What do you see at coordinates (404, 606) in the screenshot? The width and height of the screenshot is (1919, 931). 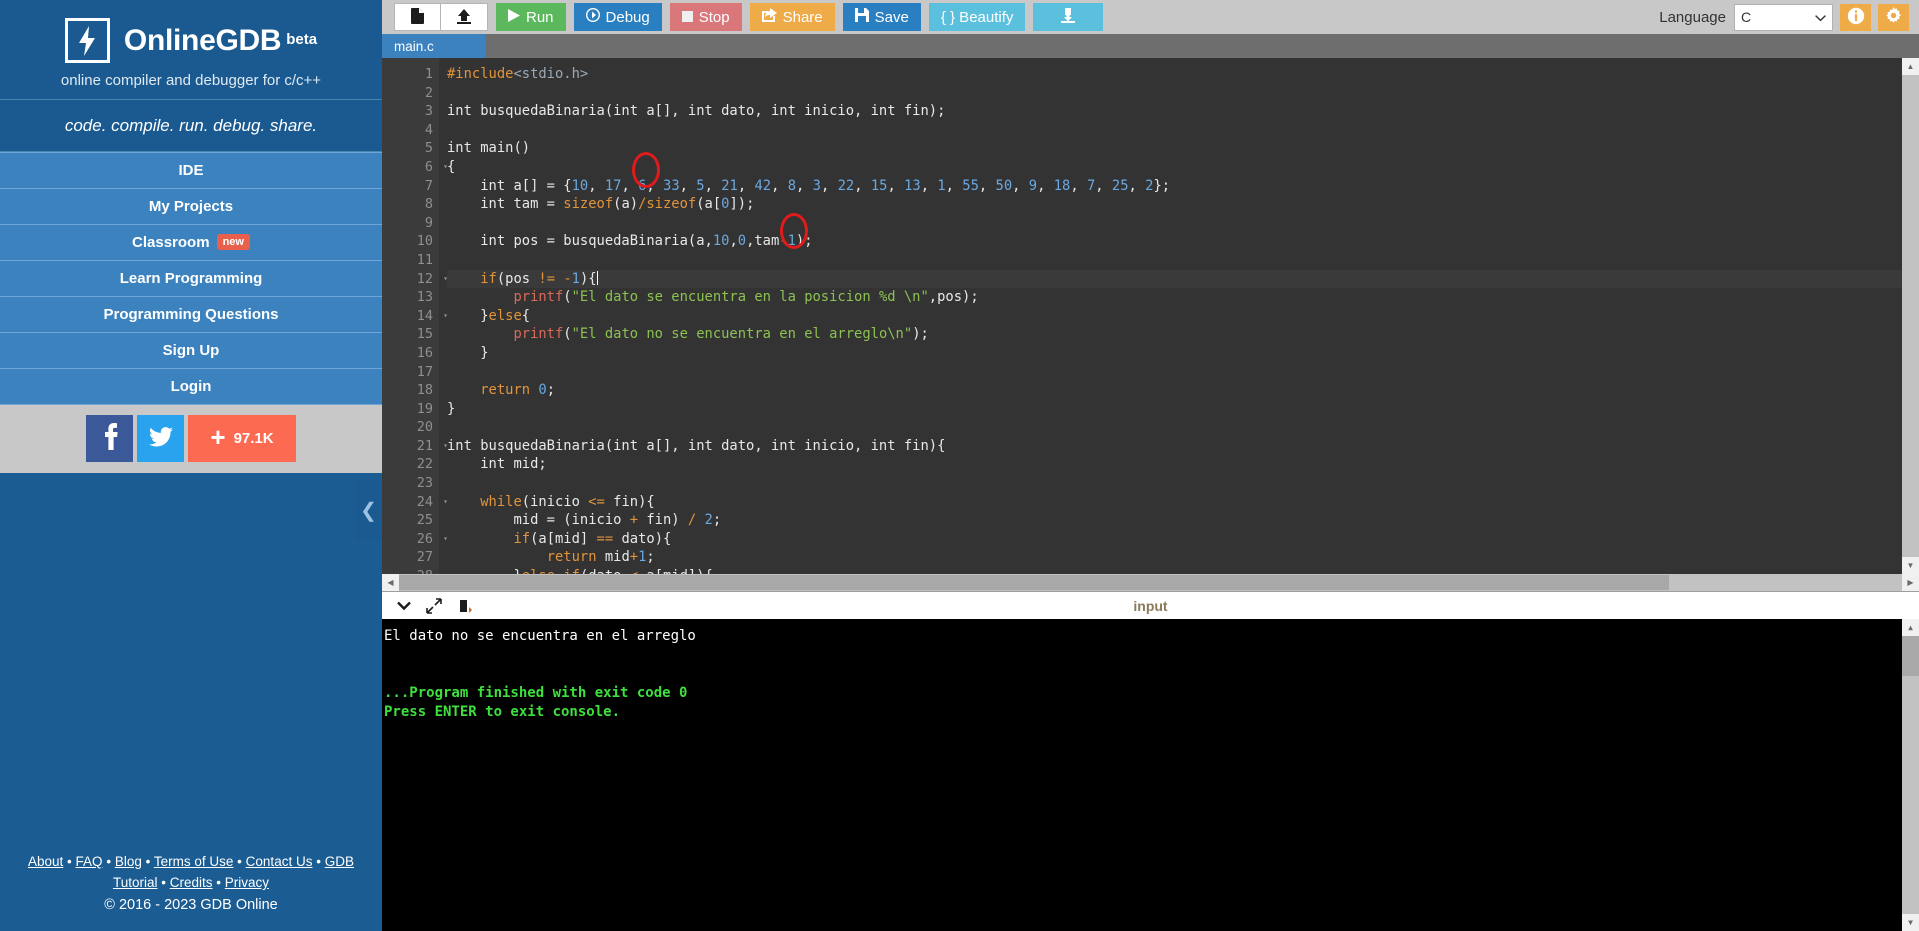 I see `chevron-down-icon` at bounding box center [404, 606].